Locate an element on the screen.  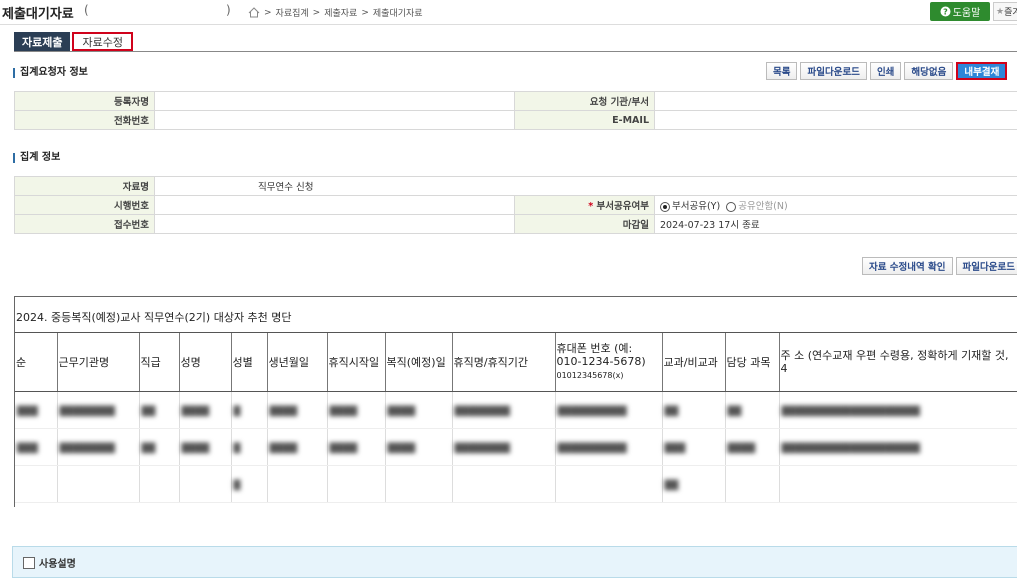
tab-submit: 자료제출 is located at coordinates (42, 41).